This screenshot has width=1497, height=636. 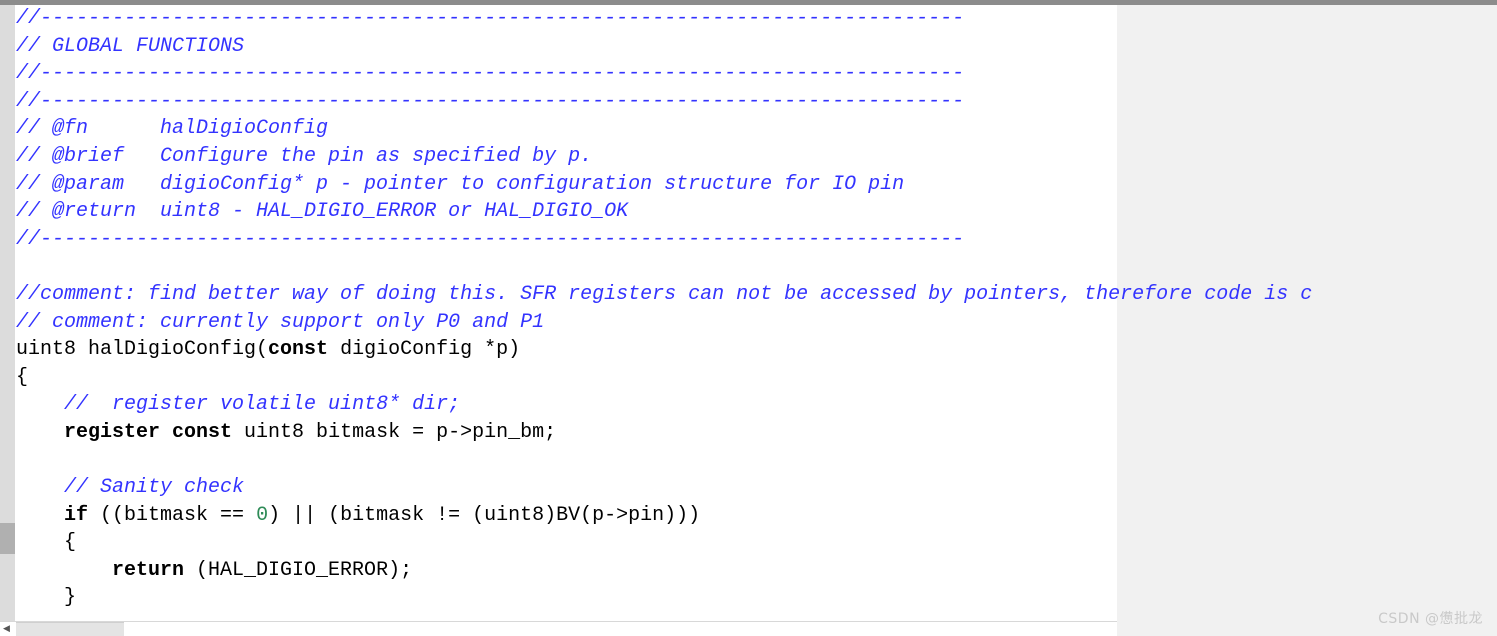 I want to click on code-token-number: 0, so click(x=262, y=515).